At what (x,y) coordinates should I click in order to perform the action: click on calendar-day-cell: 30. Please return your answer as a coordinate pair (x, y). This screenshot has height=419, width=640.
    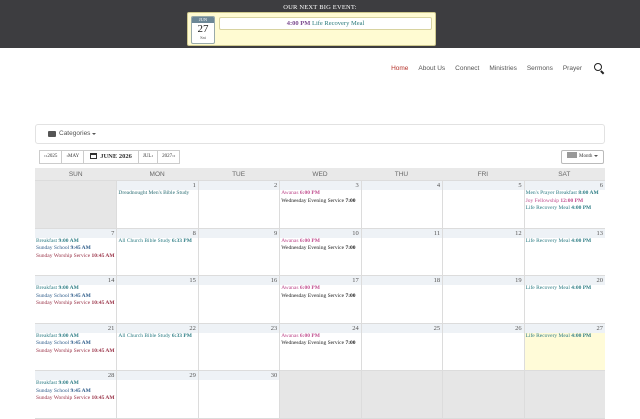
    Looking at the image, I should click on (238, 394).